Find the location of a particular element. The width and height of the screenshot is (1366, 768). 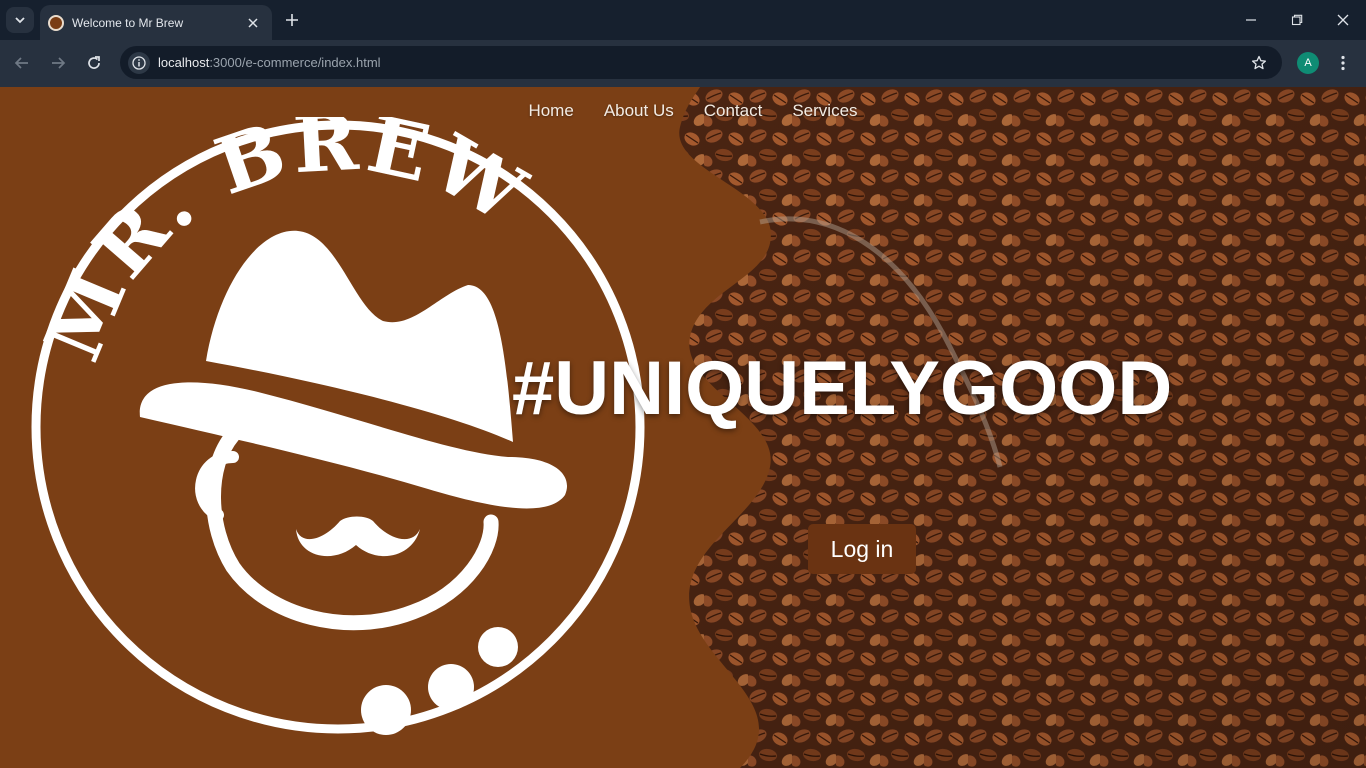

arrow-right-icon is located at coordinates (59, 63).